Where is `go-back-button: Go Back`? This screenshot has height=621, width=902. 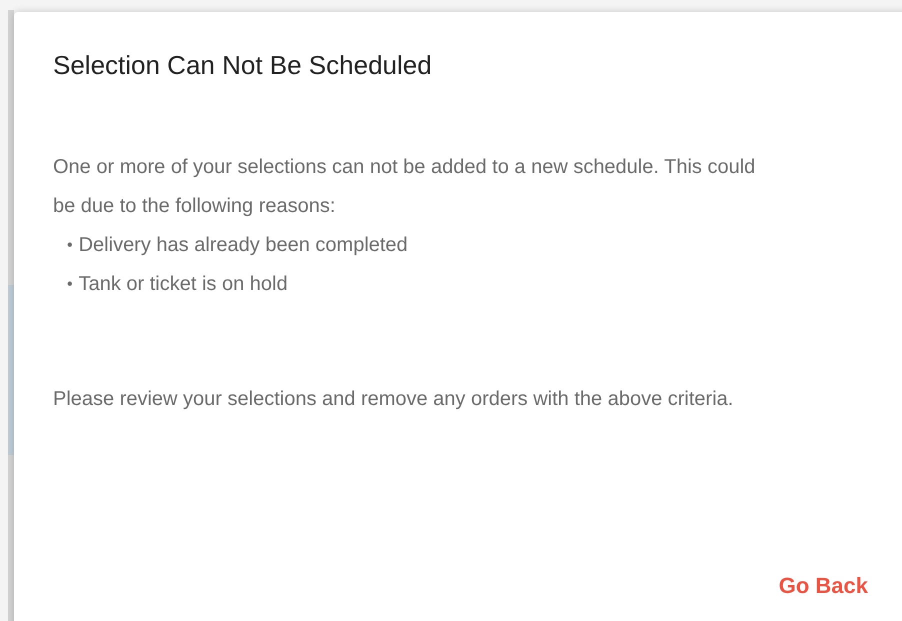 go-back-button: Go Back is located at coordinates (823, 585).